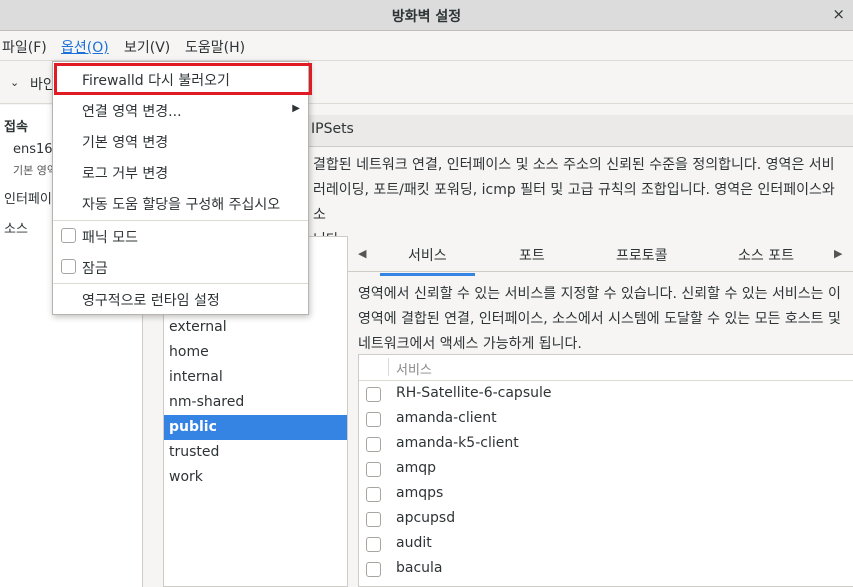 This screenshot has height=587, width=853. I want to click on menu-item-lockdown: 잠금, so click(180, 267).